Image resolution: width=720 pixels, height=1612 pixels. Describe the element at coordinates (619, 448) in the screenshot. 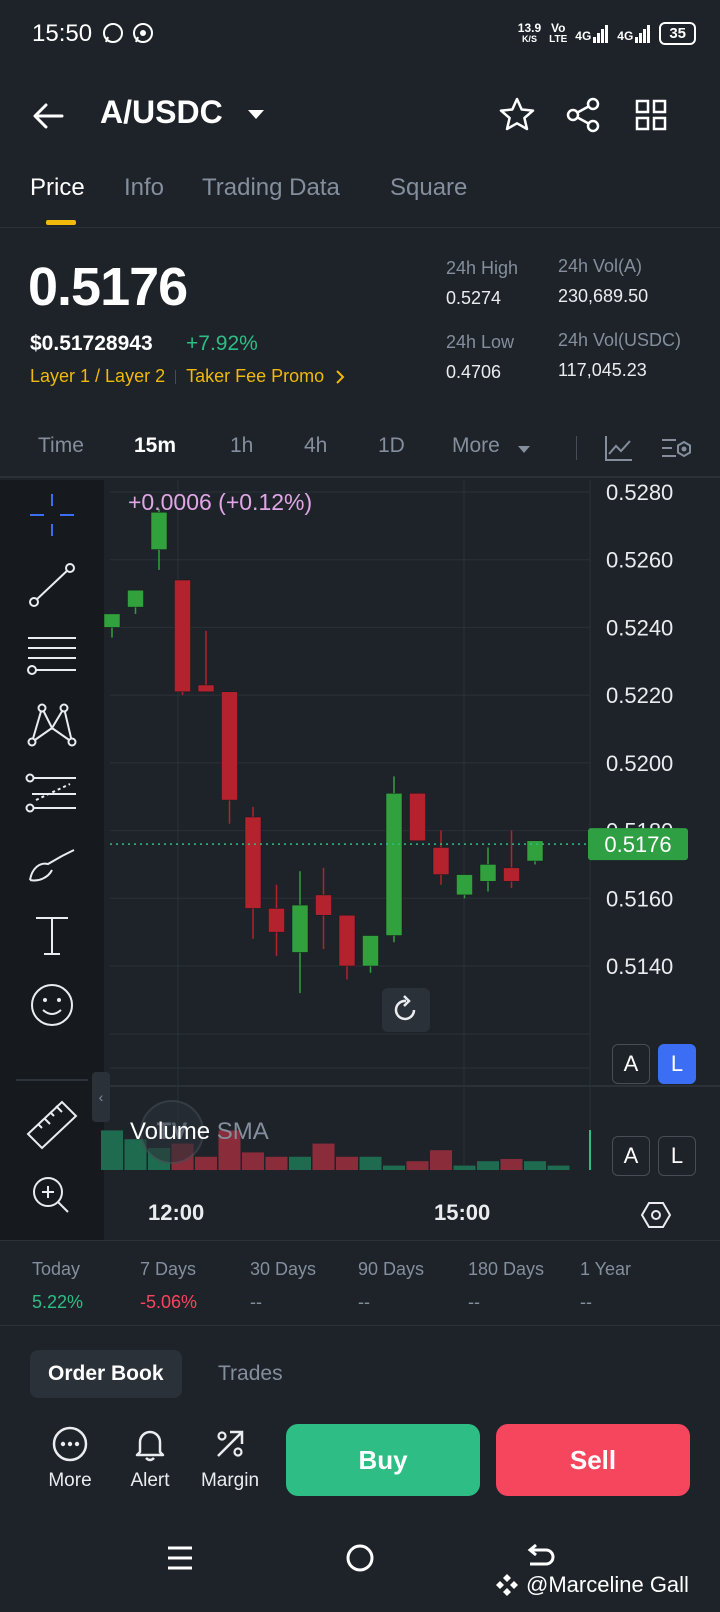

I see `indicator-chart-icon` at that location.